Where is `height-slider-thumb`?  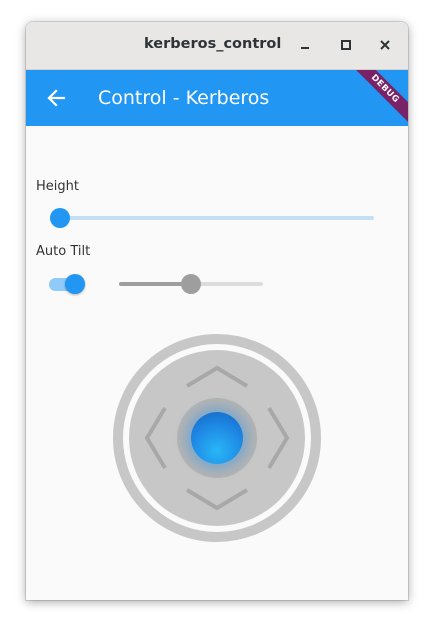
height-slider-thumb is located at coordinates (60, 218).